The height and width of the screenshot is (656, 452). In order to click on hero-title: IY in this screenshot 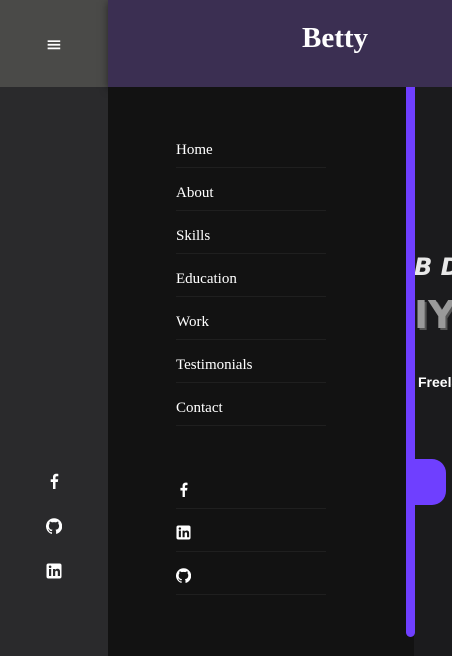, I will do `click(433, 315)`.